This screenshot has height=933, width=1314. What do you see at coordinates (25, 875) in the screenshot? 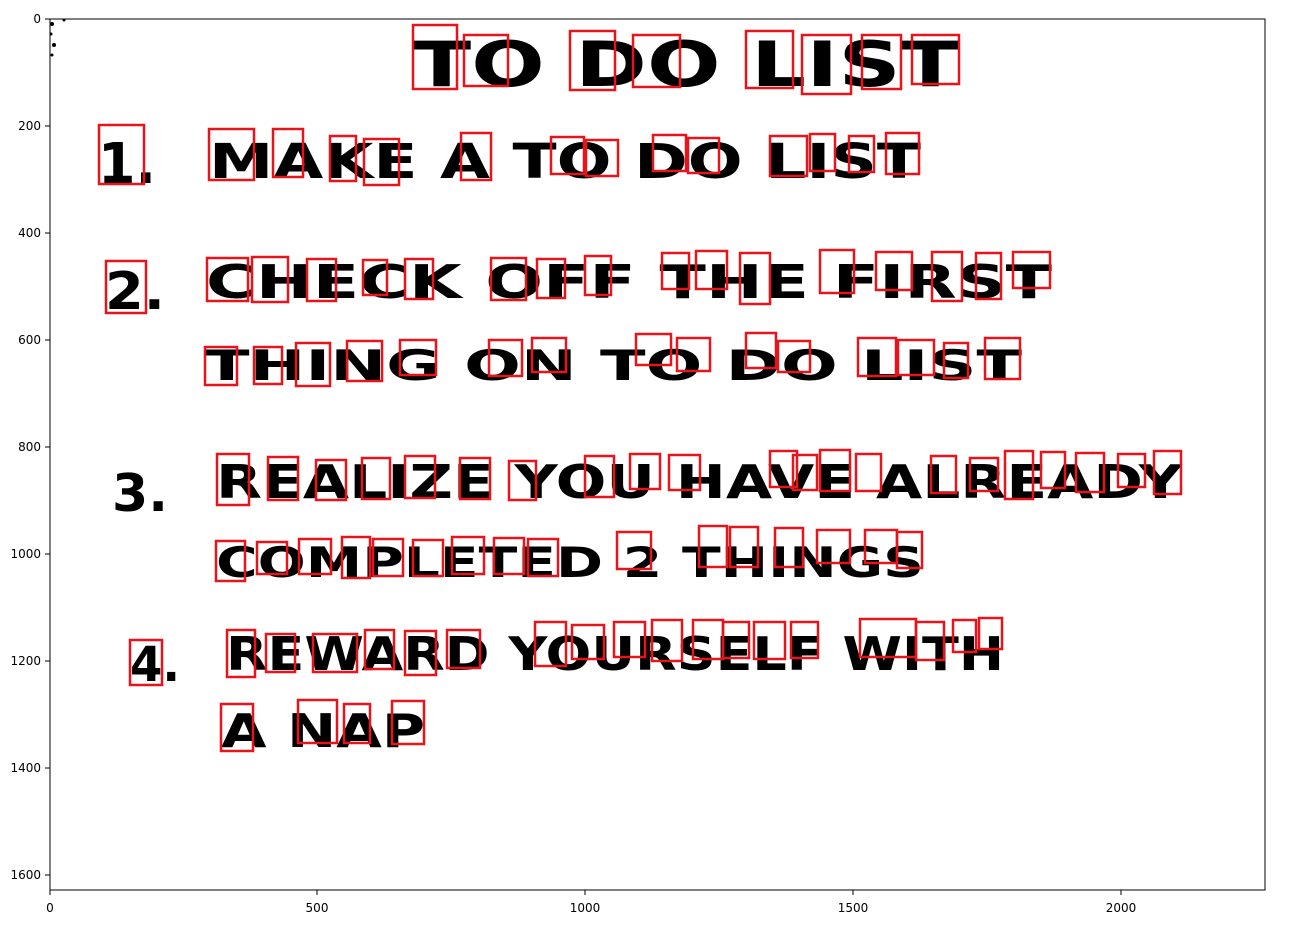
I see `y-tick-label: 1600` at bounding box center [25, 875].